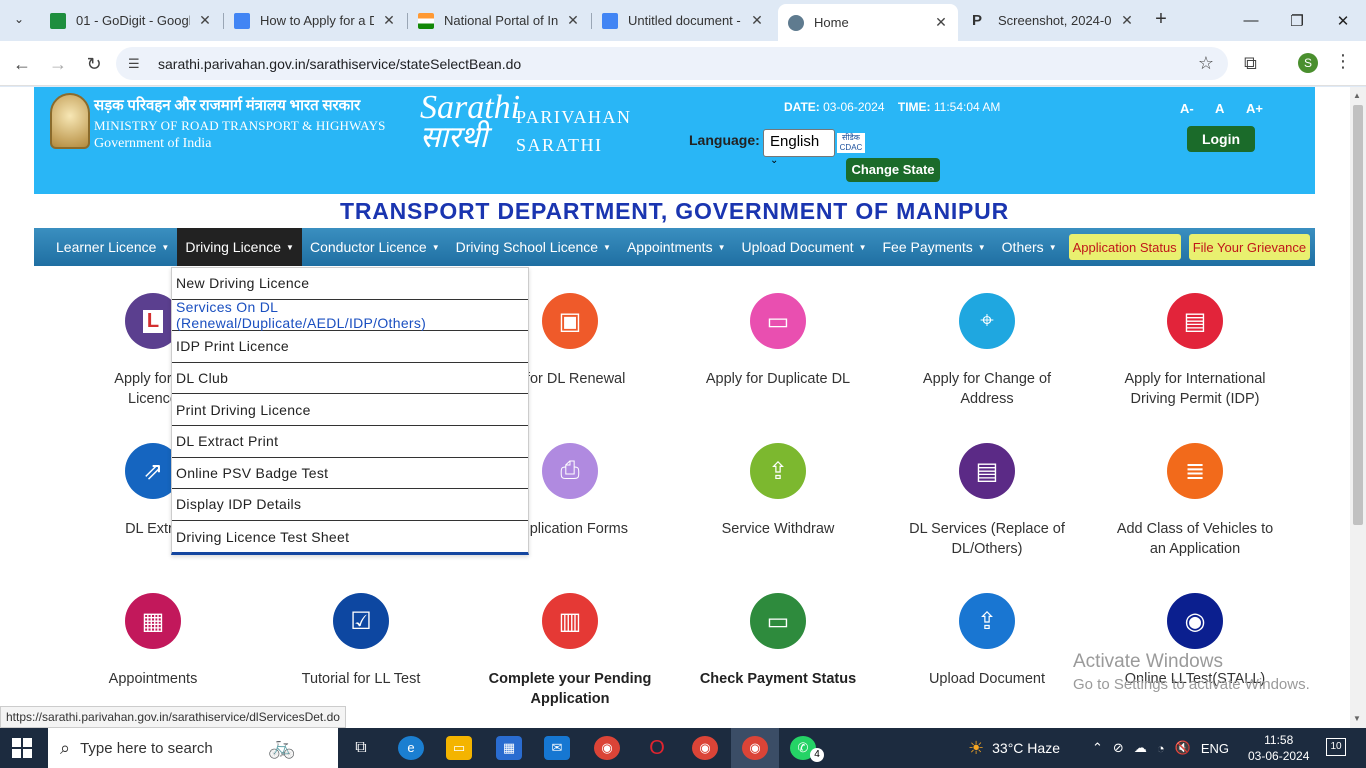  What do you see at coordinates (1221, 139) in the screenshot?
I see `login-button: Login` at bounding box center [1221, 139].